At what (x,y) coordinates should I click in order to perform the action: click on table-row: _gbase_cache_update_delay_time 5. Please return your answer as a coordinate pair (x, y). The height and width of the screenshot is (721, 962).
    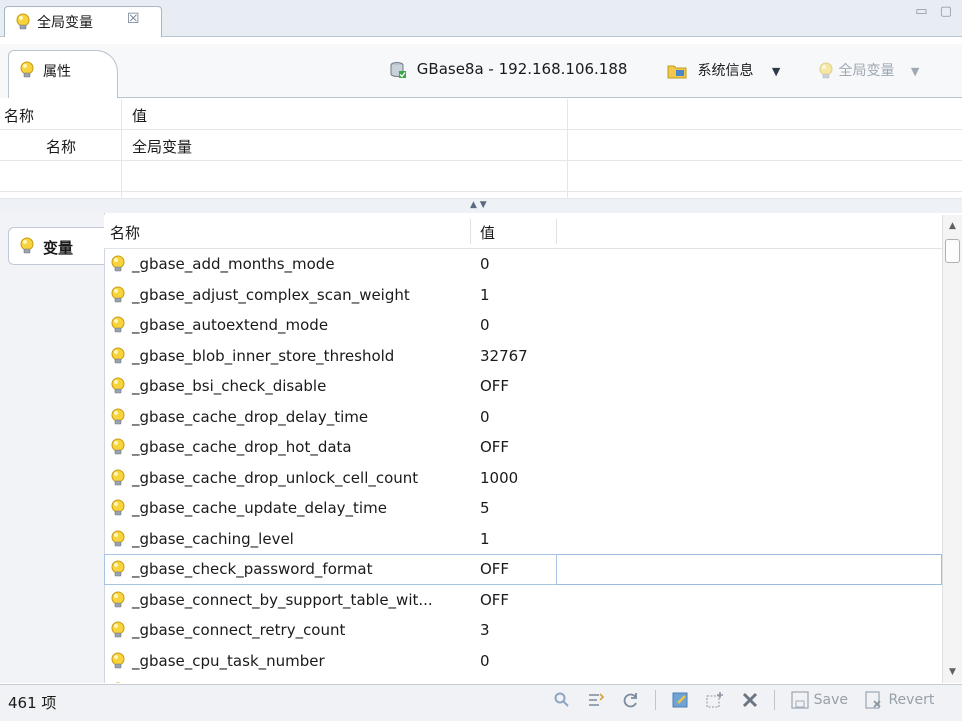
    Looking at the image, I should click on (523, 508).